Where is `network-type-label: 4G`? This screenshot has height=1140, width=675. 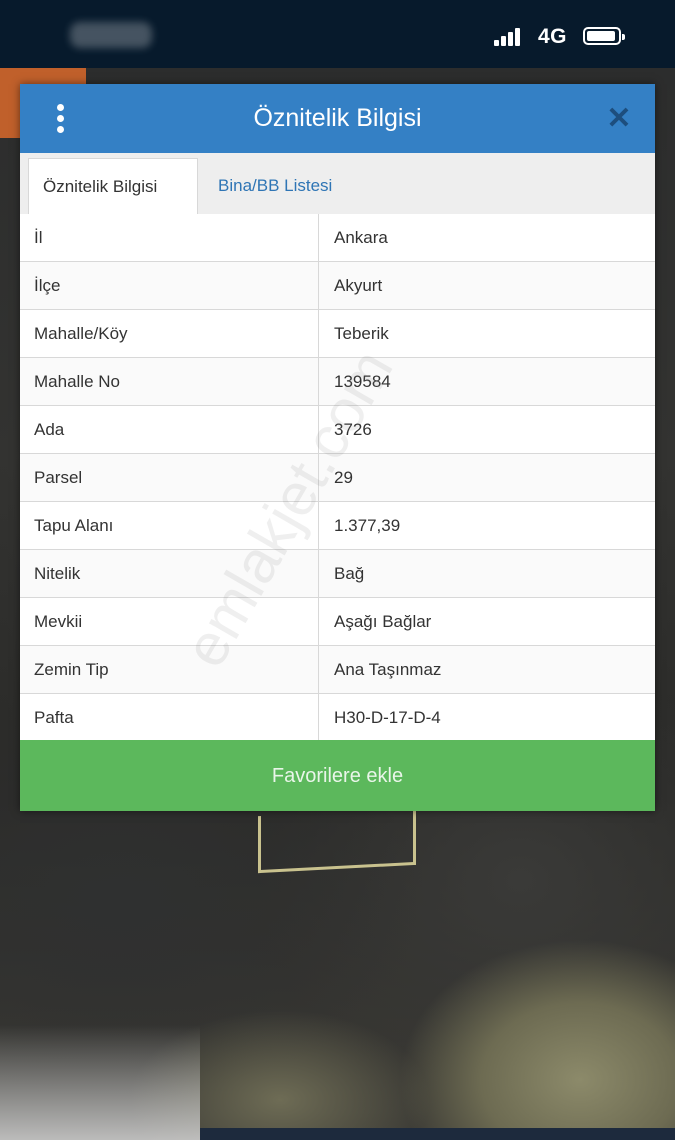 network-type-label: 4G is located at coordinates (553, 36).